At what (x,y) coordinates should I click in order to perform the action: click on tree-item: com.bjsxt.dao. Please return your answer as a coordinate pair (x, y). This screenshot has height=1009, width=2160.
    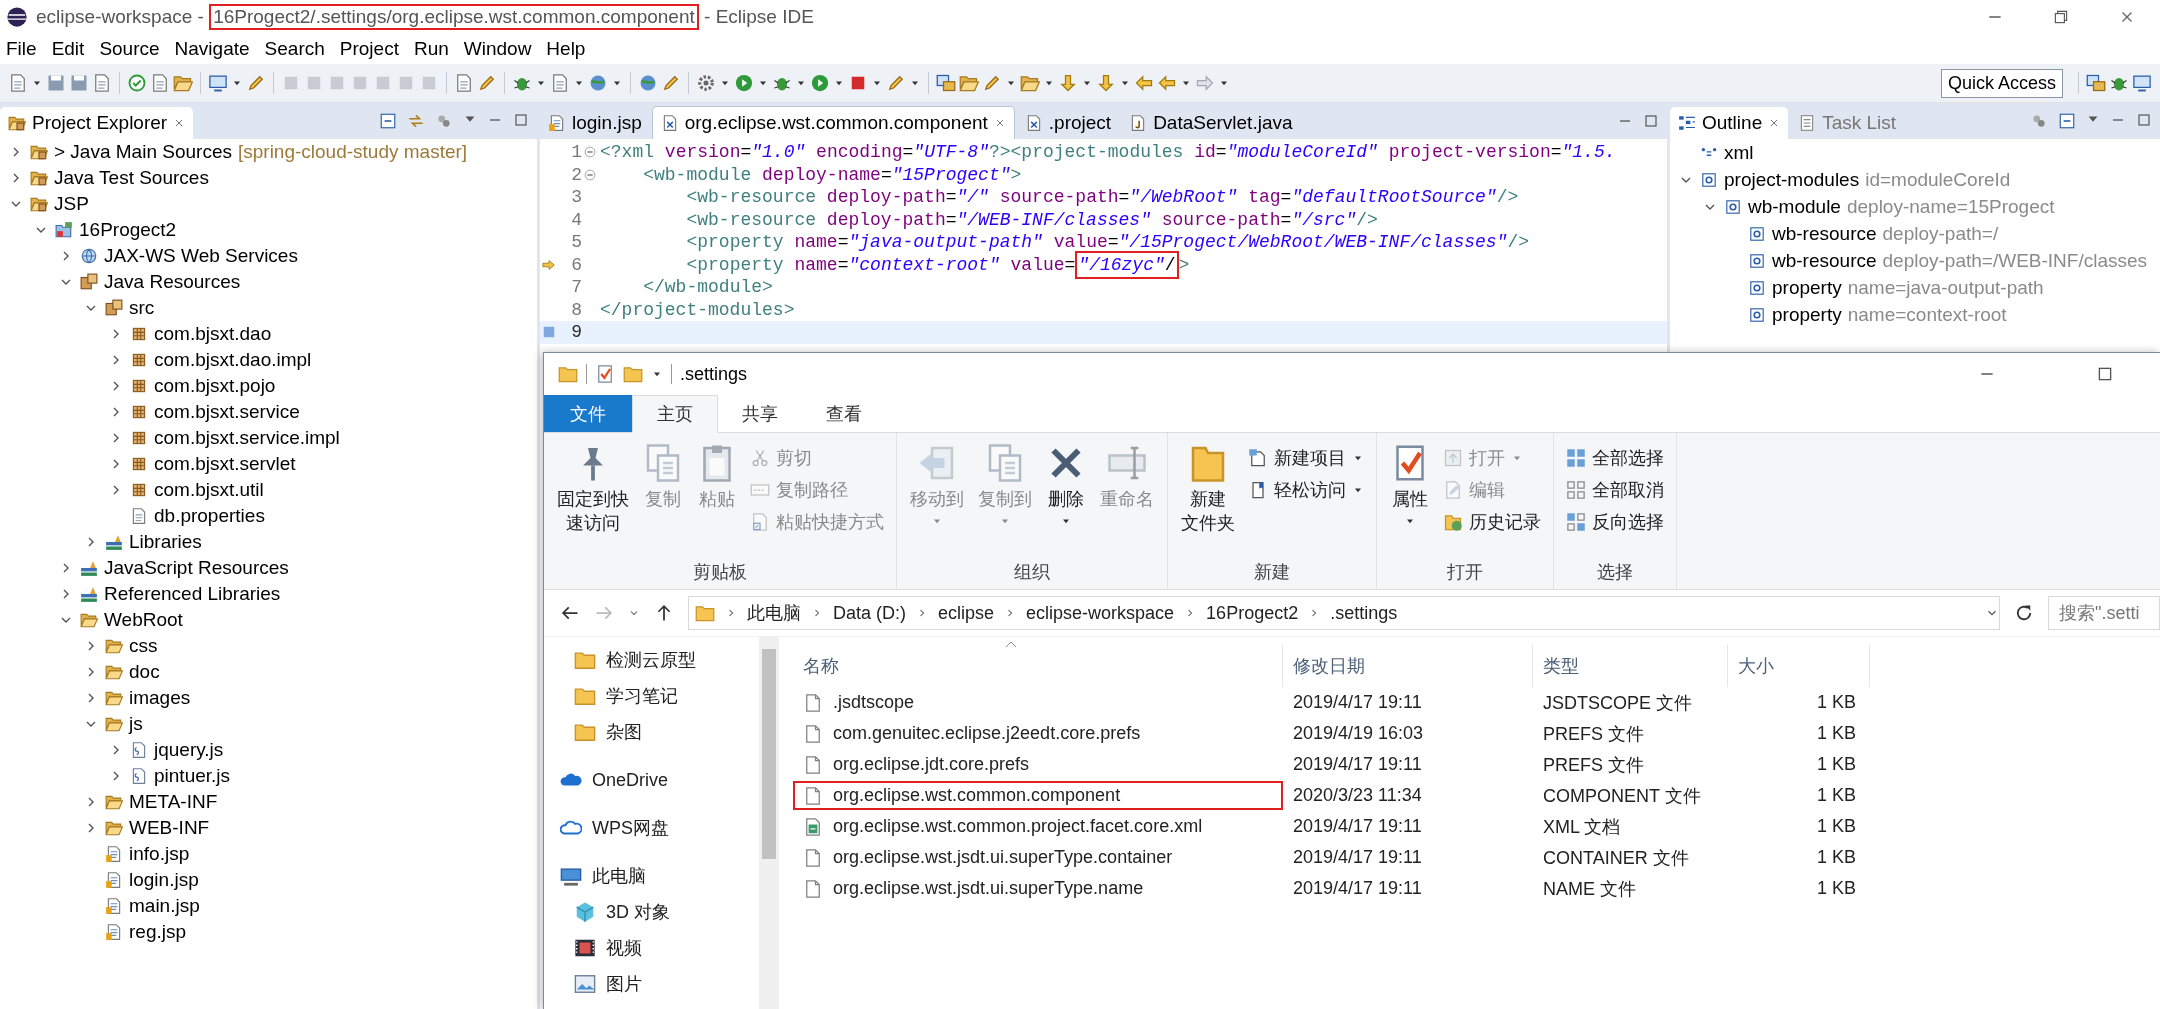
    Looking at the image, I should click on (213, 334).